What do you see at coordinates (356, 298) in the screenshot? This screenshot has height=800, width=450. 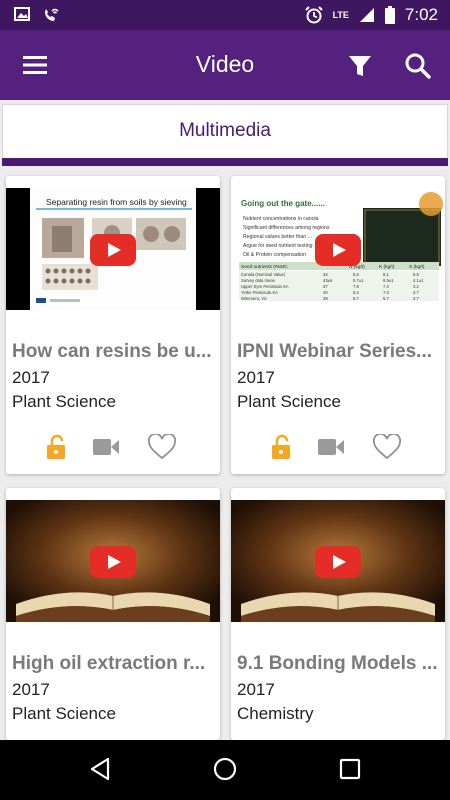 I see `thumb-table-cell: 5.7` at bounding box center [356, 298].